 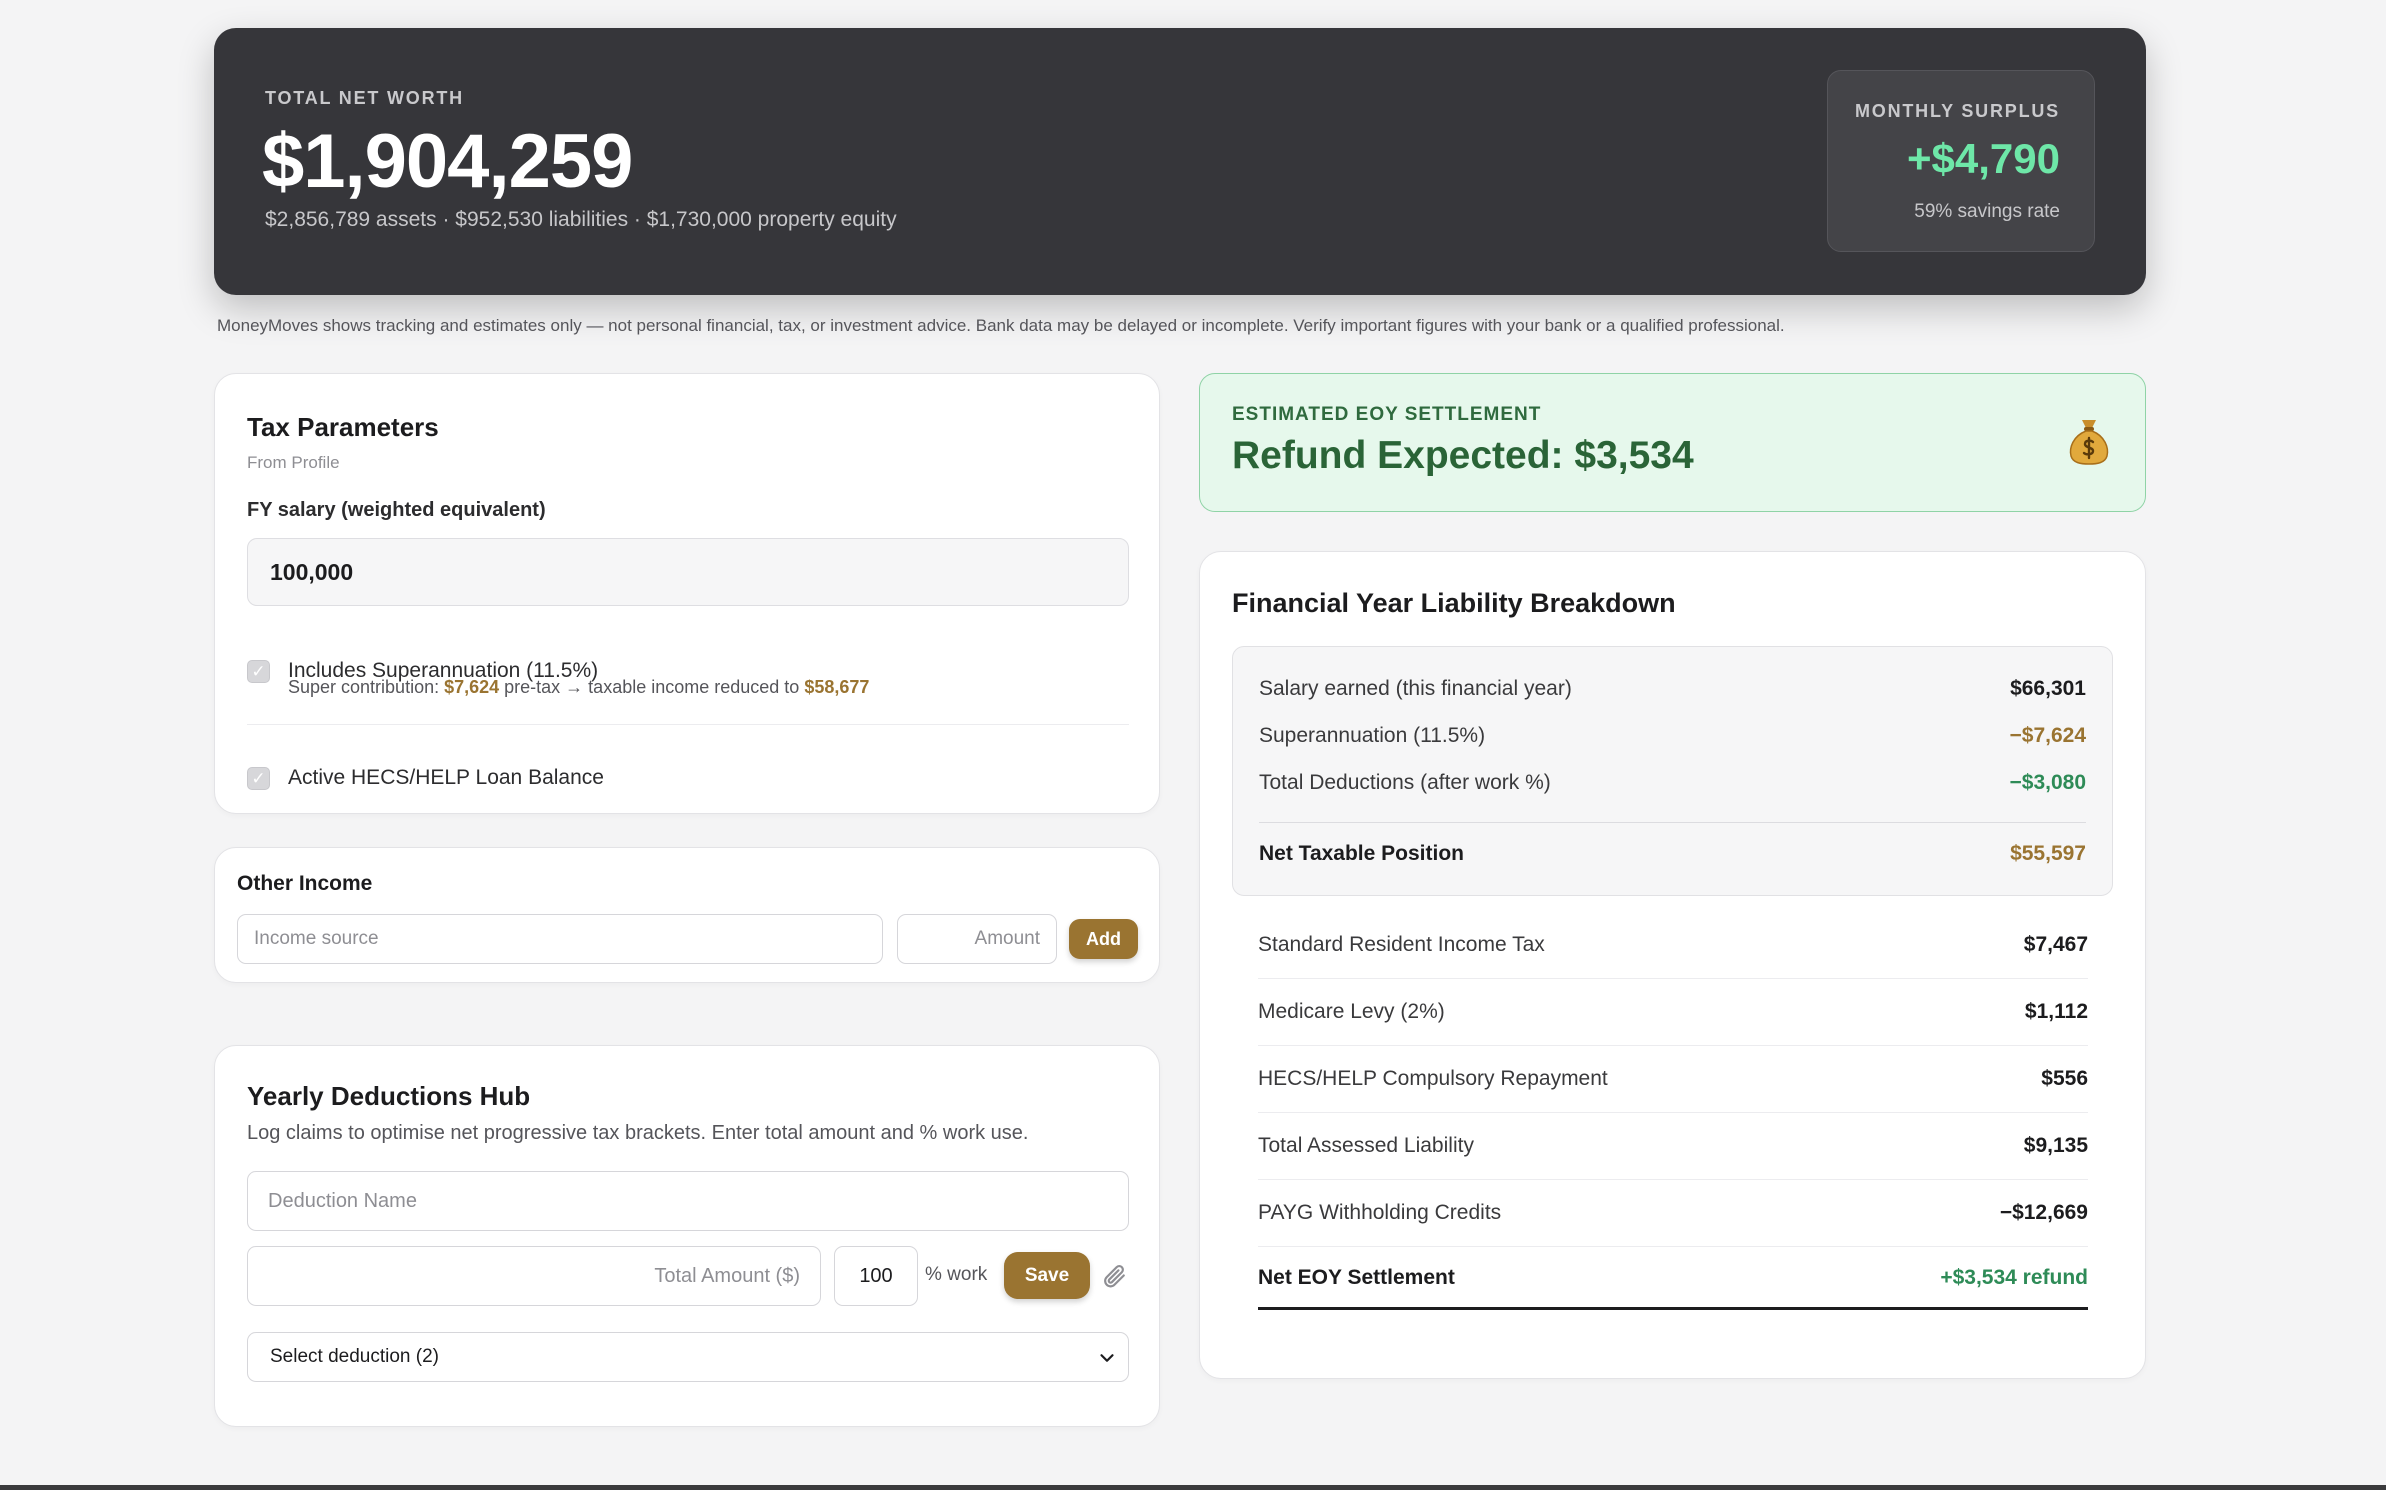 What do you see at coordinates (1114, 1276) in the screenshot?
I see `paperclip-icon` at bounding box center [1114, 1276].